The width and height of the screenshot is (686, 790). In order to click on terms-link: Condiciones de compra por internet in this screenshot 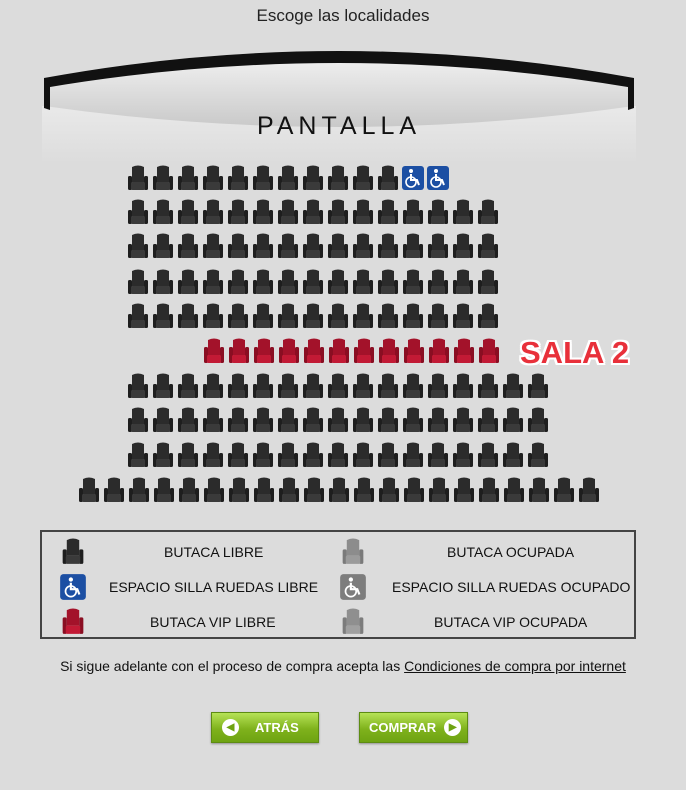, I will do `click(515, 666)`.